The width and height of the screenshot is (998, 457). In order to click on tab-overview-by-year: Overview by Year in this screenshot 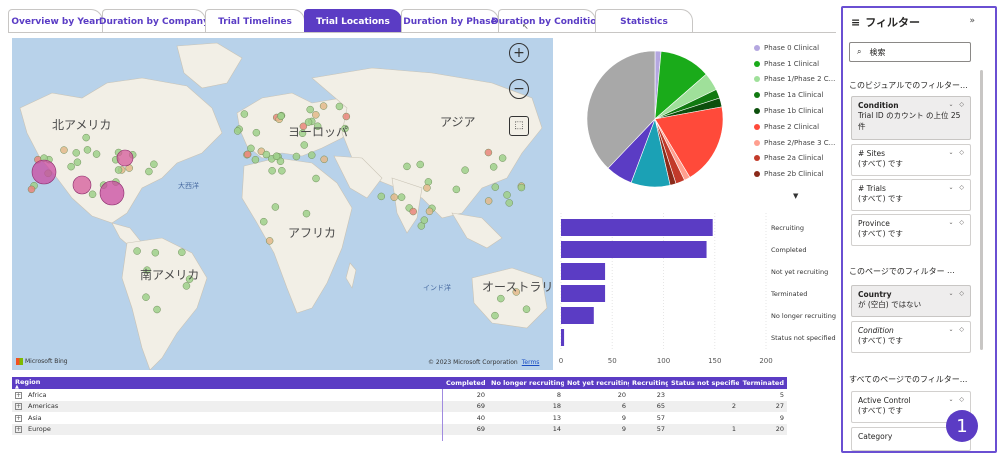, I will do `click(55, 21)`.